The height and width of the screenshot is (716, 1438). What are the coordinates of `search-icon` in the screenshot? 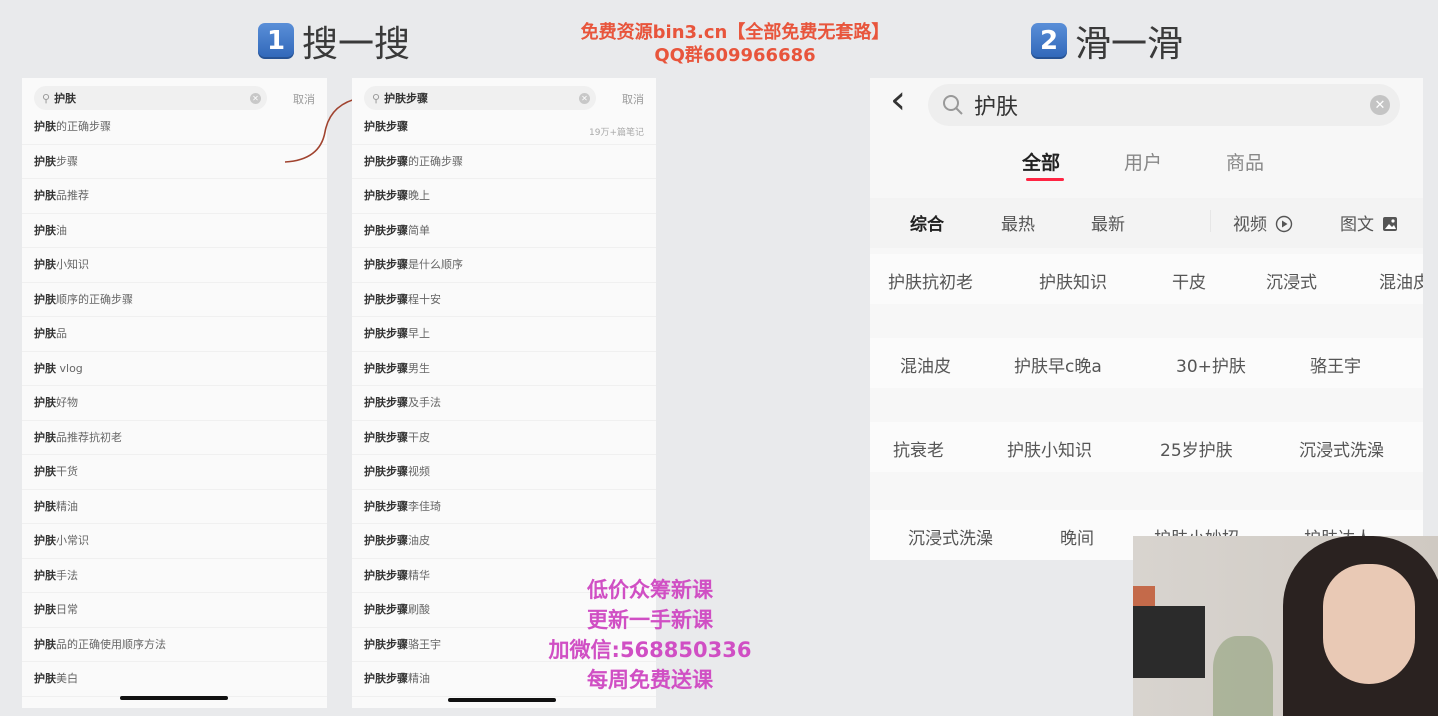 It's located at (953, 105).